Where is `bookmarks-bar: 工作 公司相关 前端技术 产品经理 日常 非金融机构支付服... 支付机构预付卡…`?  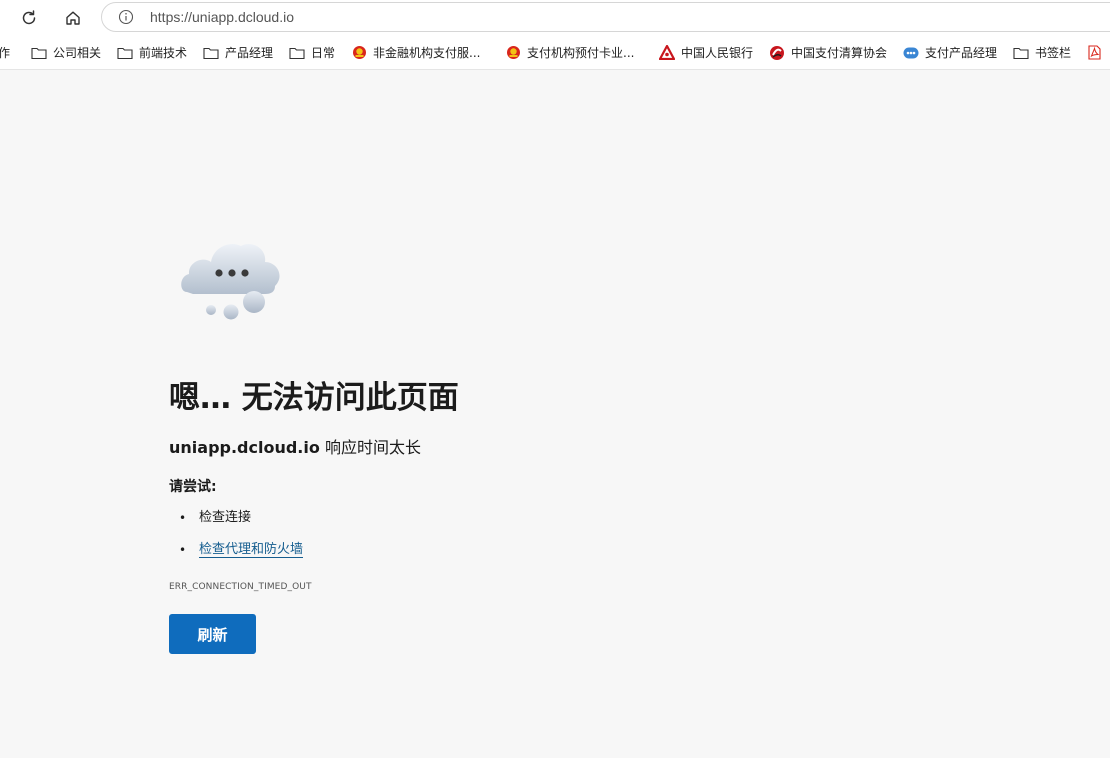
bookmarks-bar: 工作 公司相关 前端技术 产品经理 日常 非金融机构支付服... 支付机构预付卡… is located at coordinates (555, 53).